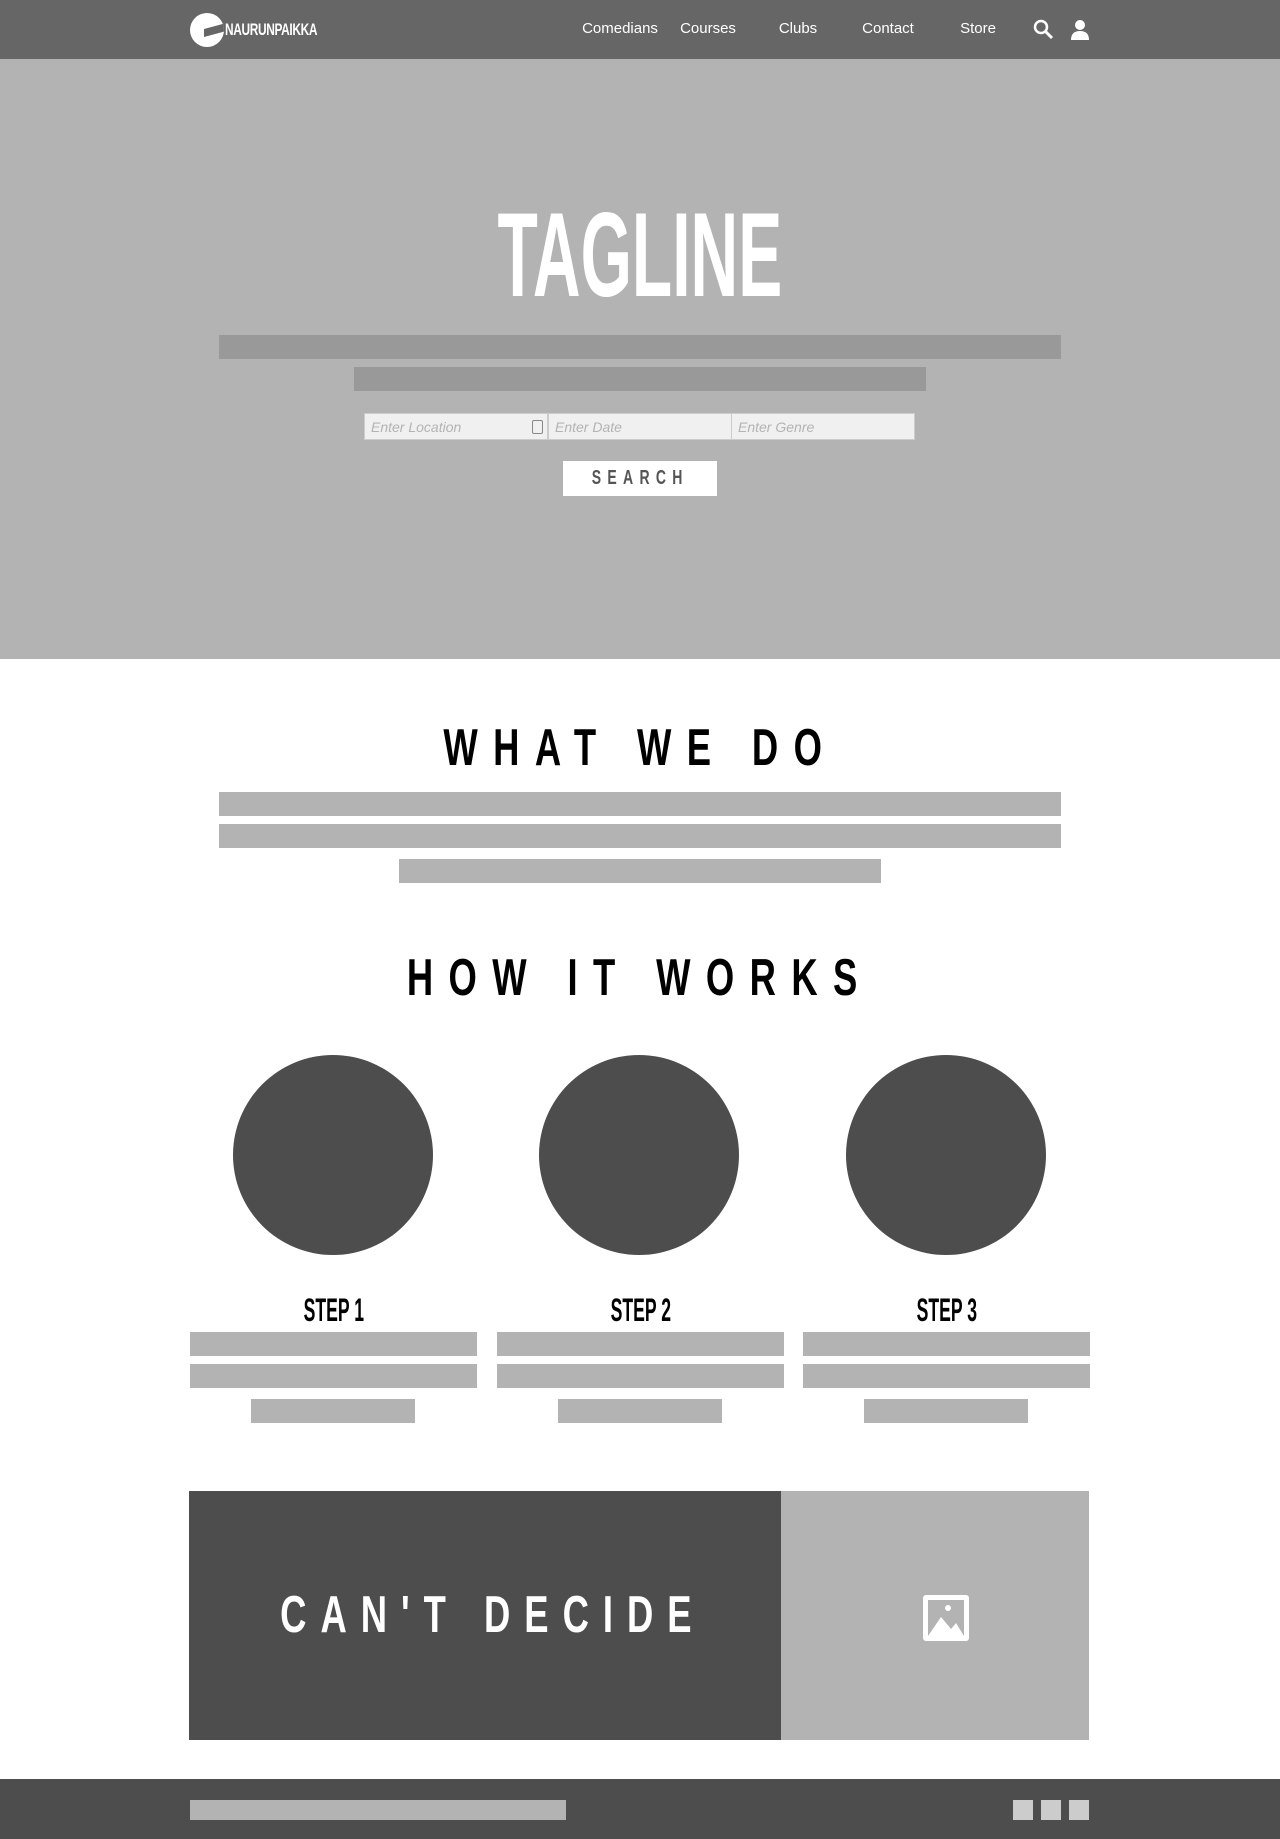  I want to click on footer-text-placeholder, so click(378, 1810).